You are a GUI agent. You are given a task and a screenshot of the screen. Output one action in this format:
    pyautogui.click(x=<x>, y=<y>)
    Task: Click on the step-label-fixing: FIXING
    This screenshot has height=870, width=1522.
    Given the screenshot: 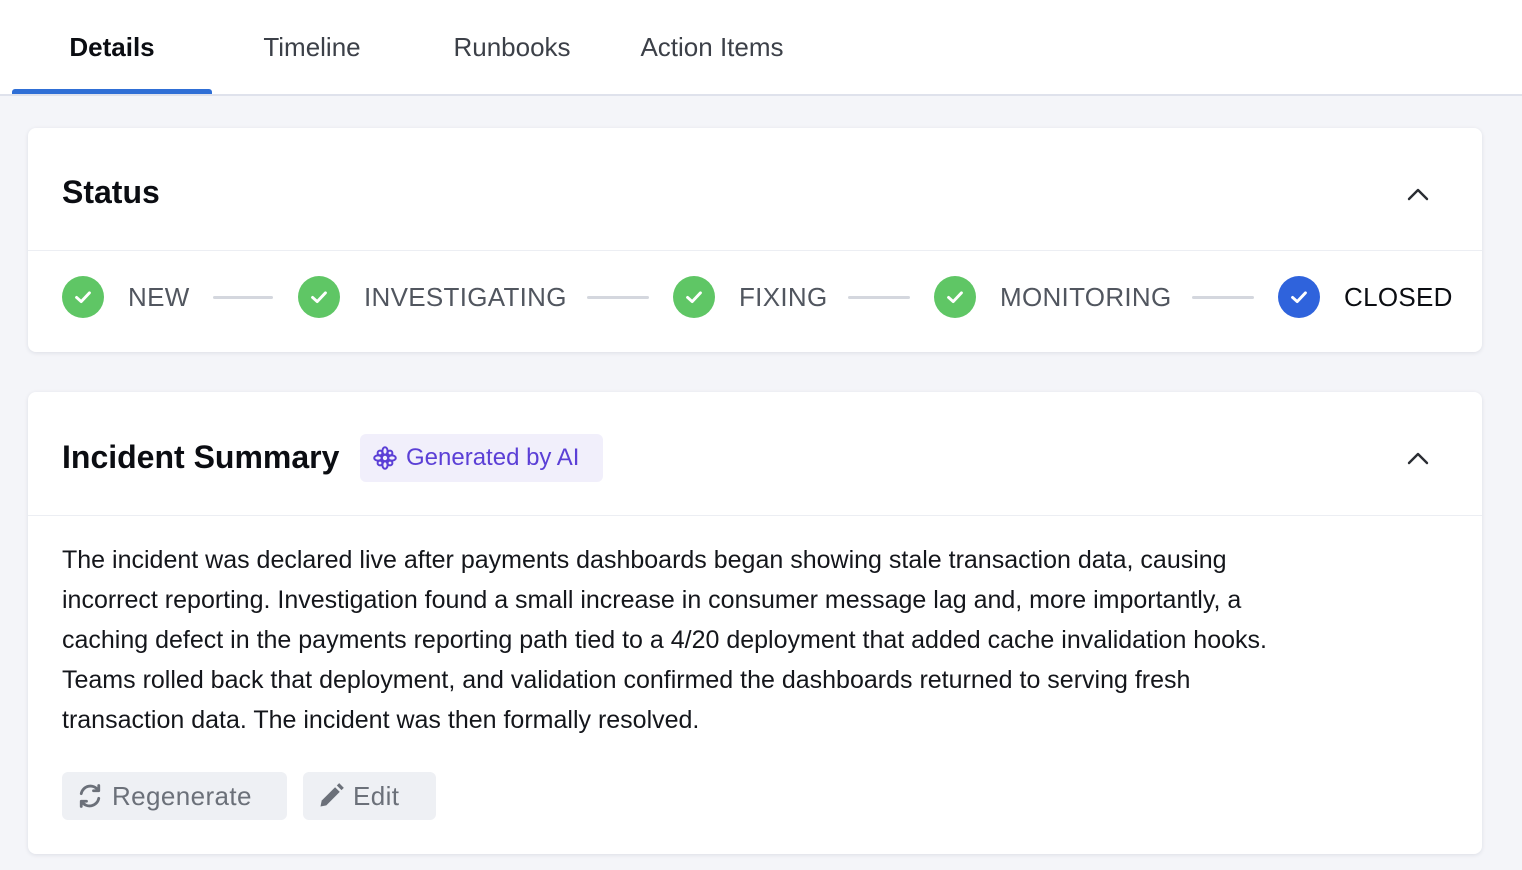 What is the action you would take?
    pyautogui.click(x=783, y=297)
    